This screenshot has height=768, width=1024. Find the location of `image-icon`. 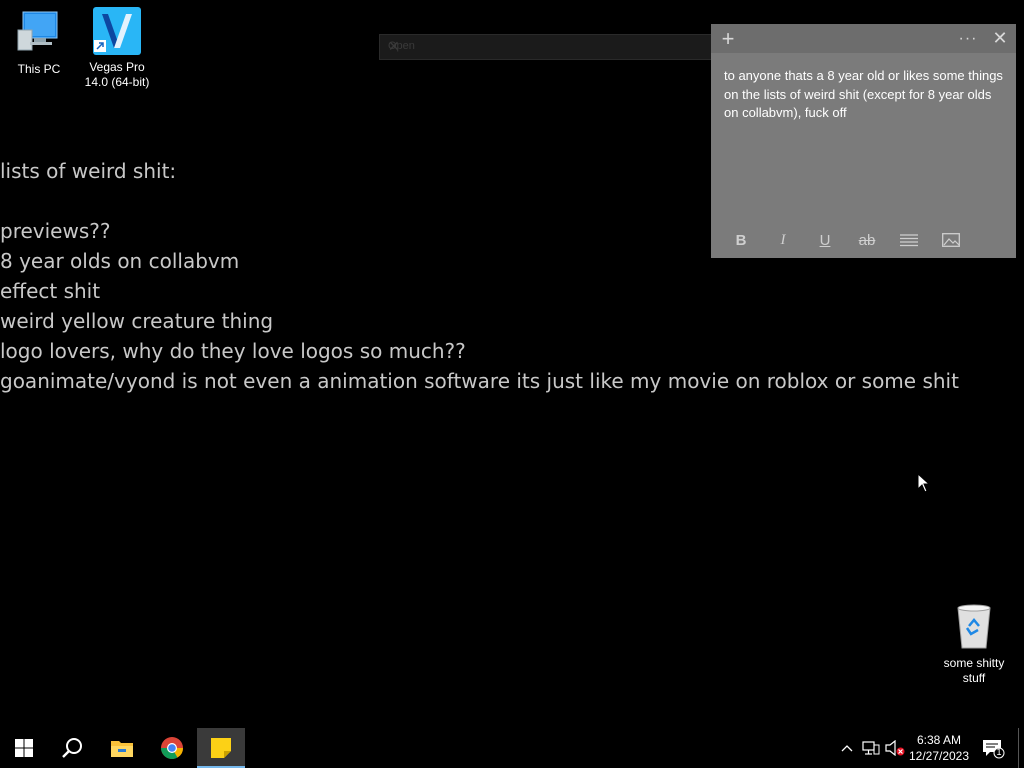

image-icon is located at coordinates (951, 240).